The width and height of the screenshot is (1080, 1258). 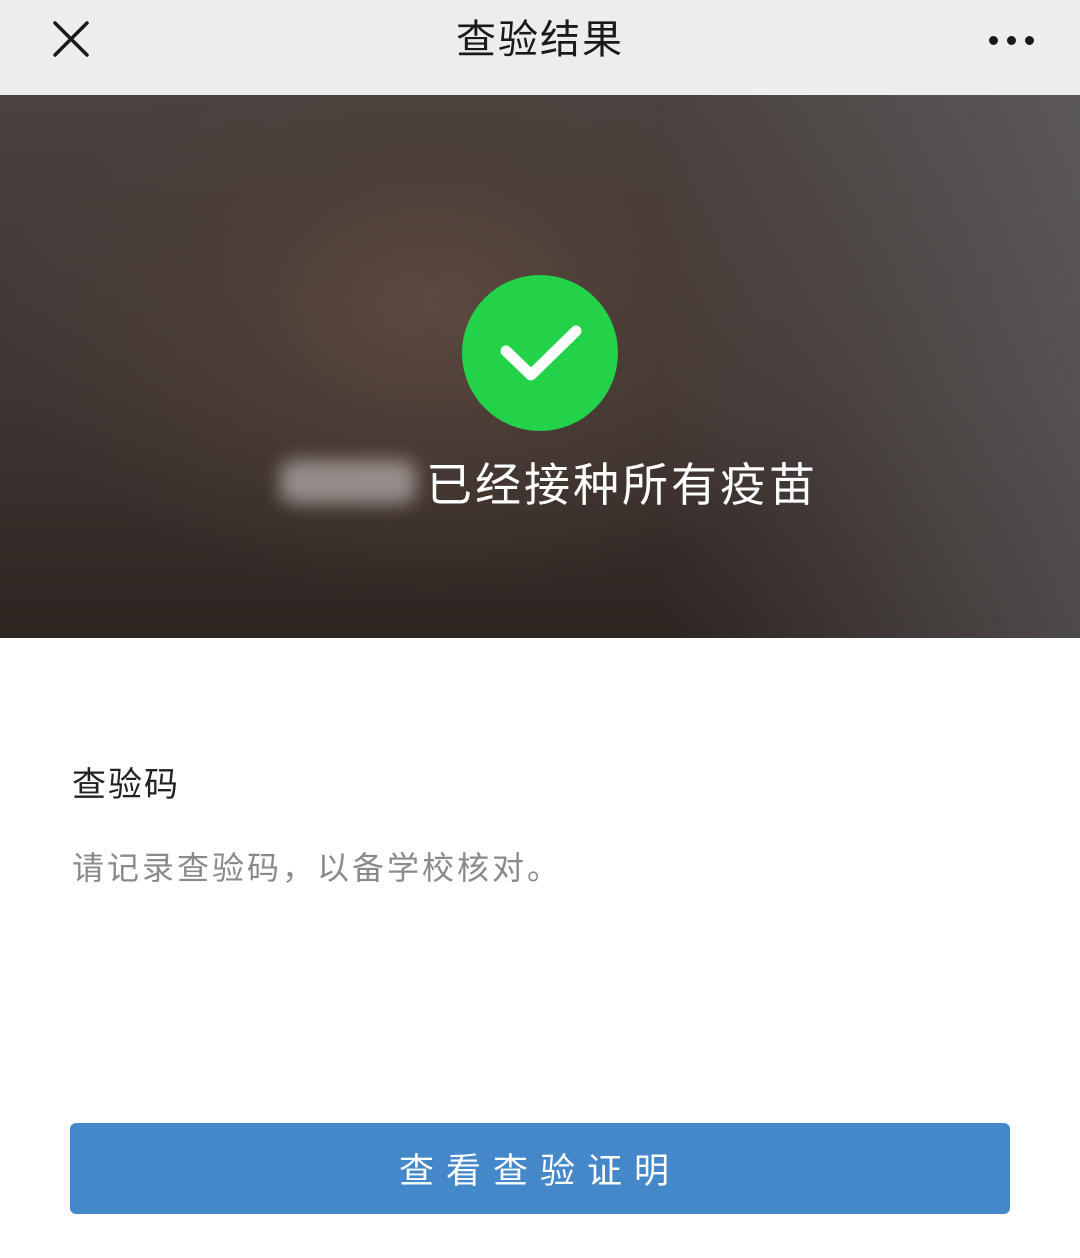 What do you see at coordinates (540, 40) in the screenshot?
I see `page-title: 查验结果` at bounding box center [540, 40].